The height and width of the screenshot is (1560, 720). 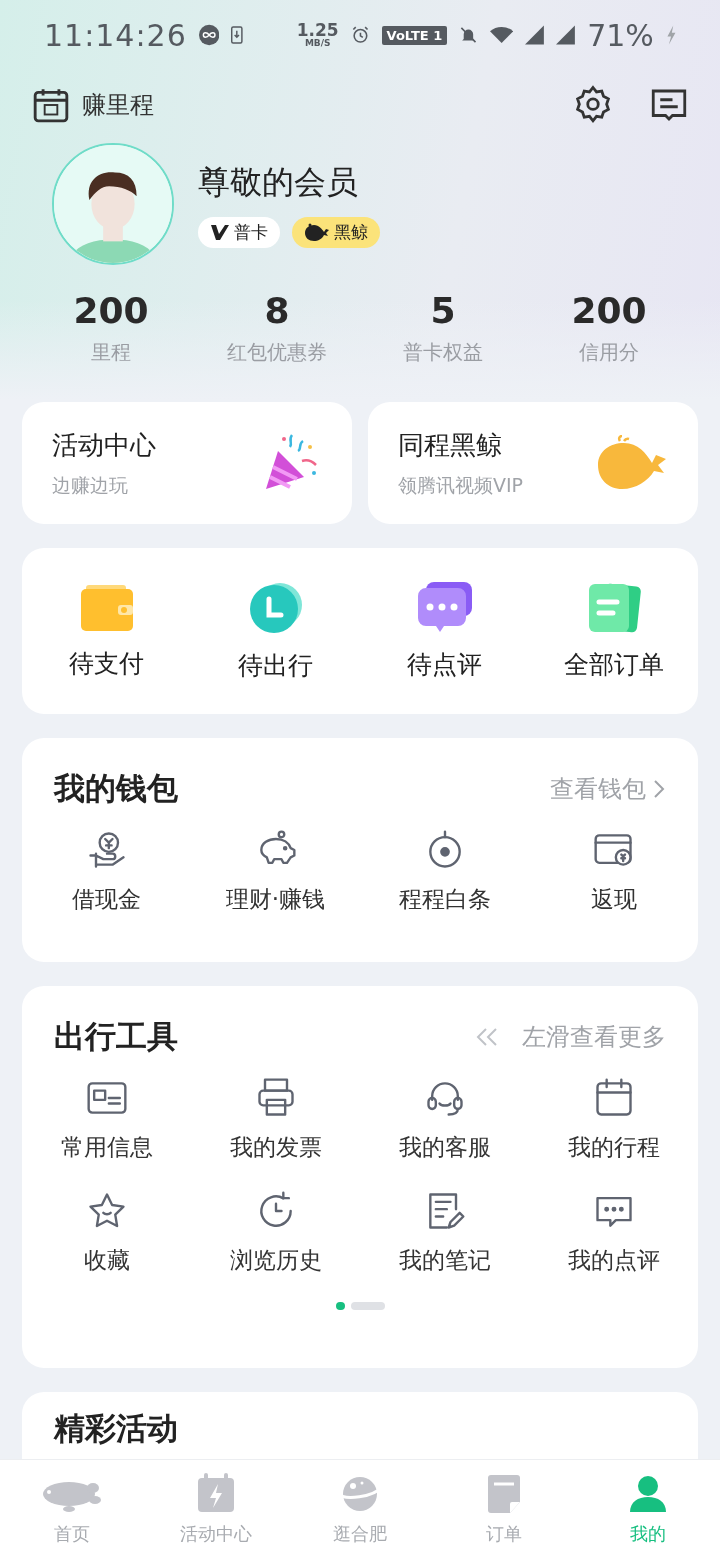 I want to click on promo-card: 活动中心 边赚边玩, so click(x=187, y=463).